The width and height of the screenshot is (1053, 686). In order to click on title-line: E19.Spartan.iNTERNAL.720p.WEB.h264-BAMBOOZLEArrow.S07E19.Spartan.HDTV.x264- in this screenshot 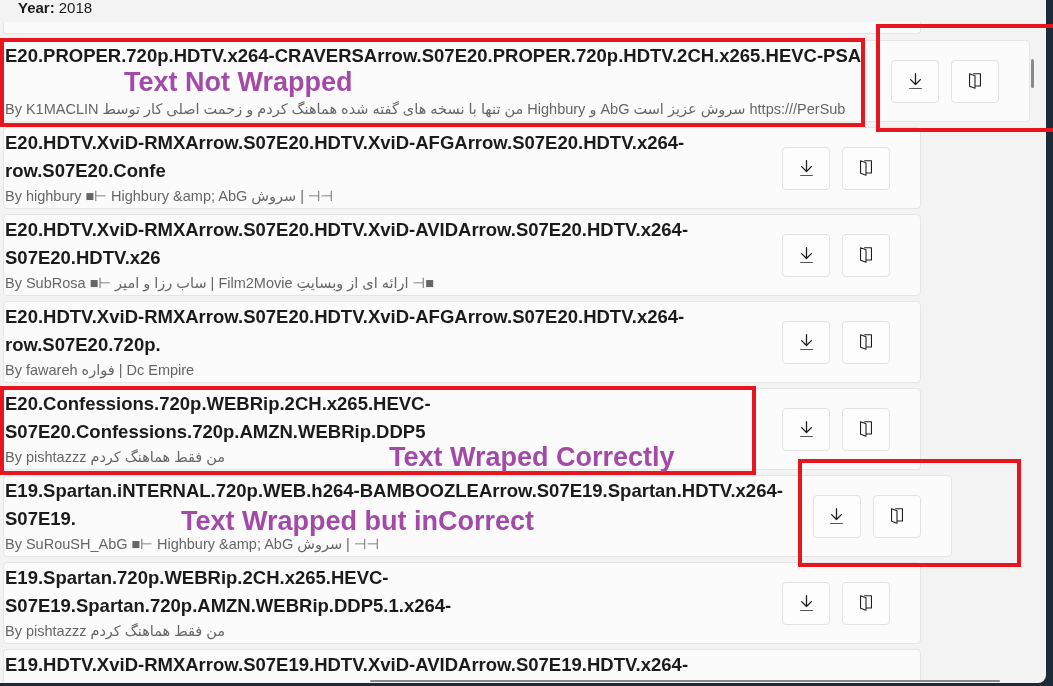, I will do `click(394, 491)`.